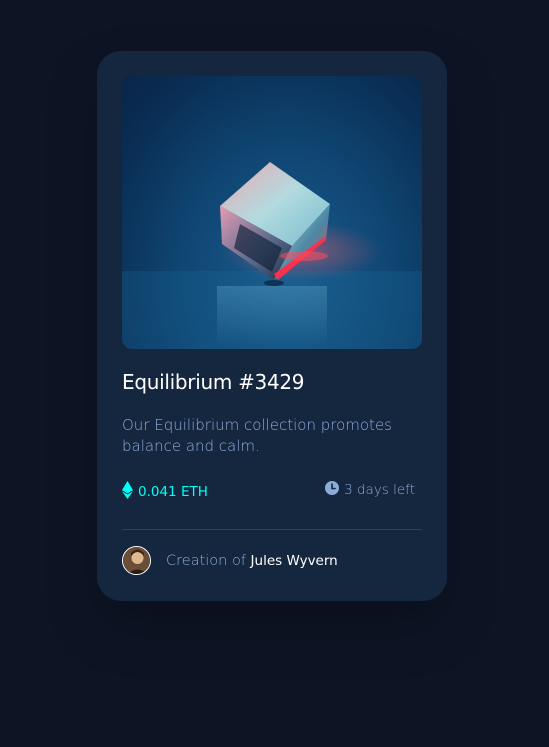 The height and width of the screenshot is (747, 549). What do you see at coordinates (213, 382) in the screenshot?
I see `nft-title: Equilibrium #3429` at bounding box center [213, 382].